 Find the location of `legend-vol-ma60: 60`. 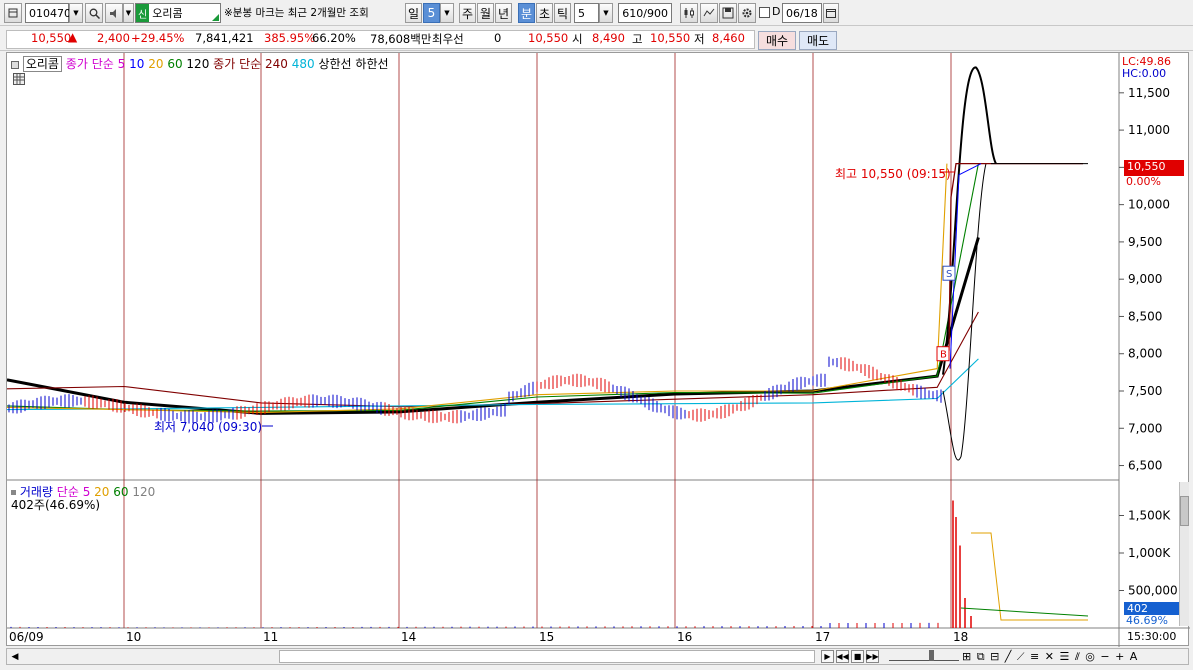

legend-vol-ma60: 60 is located at coordinates (120, 492).